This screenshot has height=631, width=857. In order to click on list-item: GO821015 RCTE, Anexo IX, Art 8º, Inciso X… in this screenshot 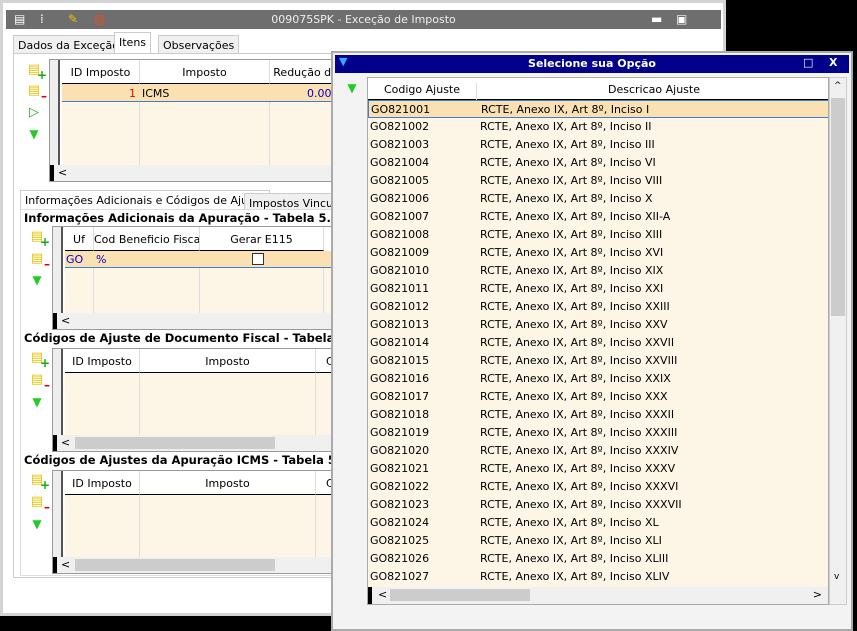, I will do `click(598, 361)`.